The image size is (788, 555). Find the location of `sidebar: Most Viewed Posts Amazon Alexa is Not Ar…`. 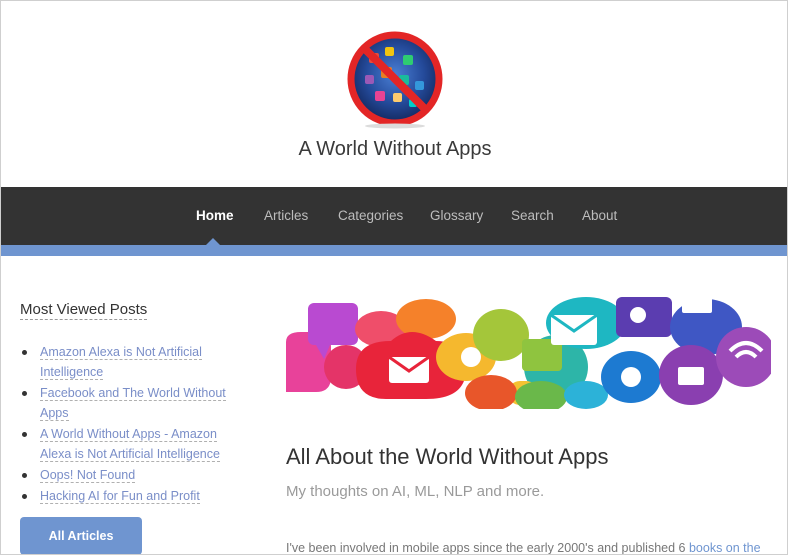

sidebar: Most Viewed Posts Amazon Alexa is Not Ar… is located at coordinates (135, 427).